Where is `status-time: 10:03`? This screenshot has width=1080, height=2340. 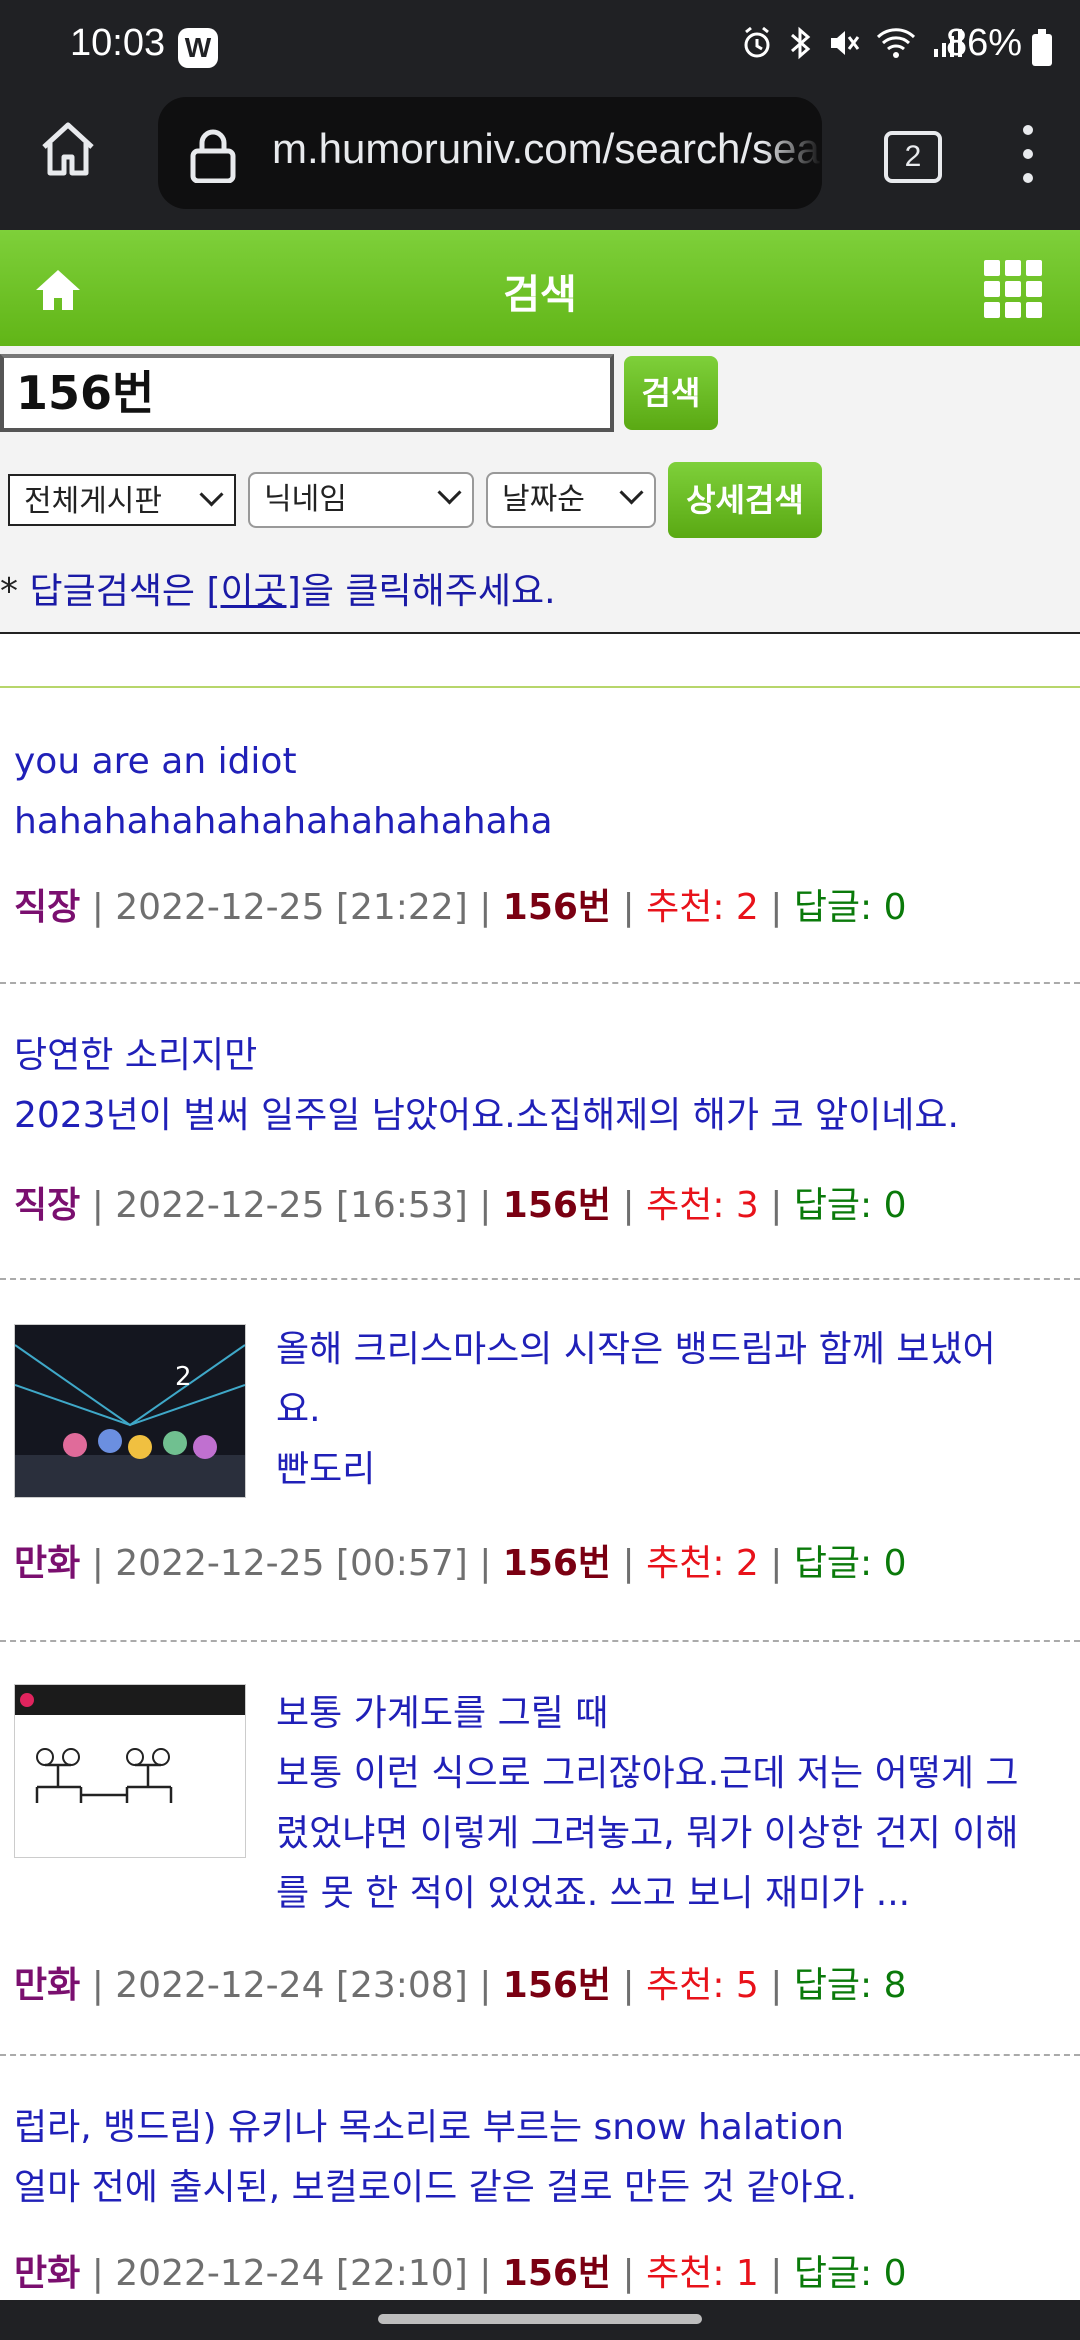
status-time: 10:03 is located at coordinates (118, 43).